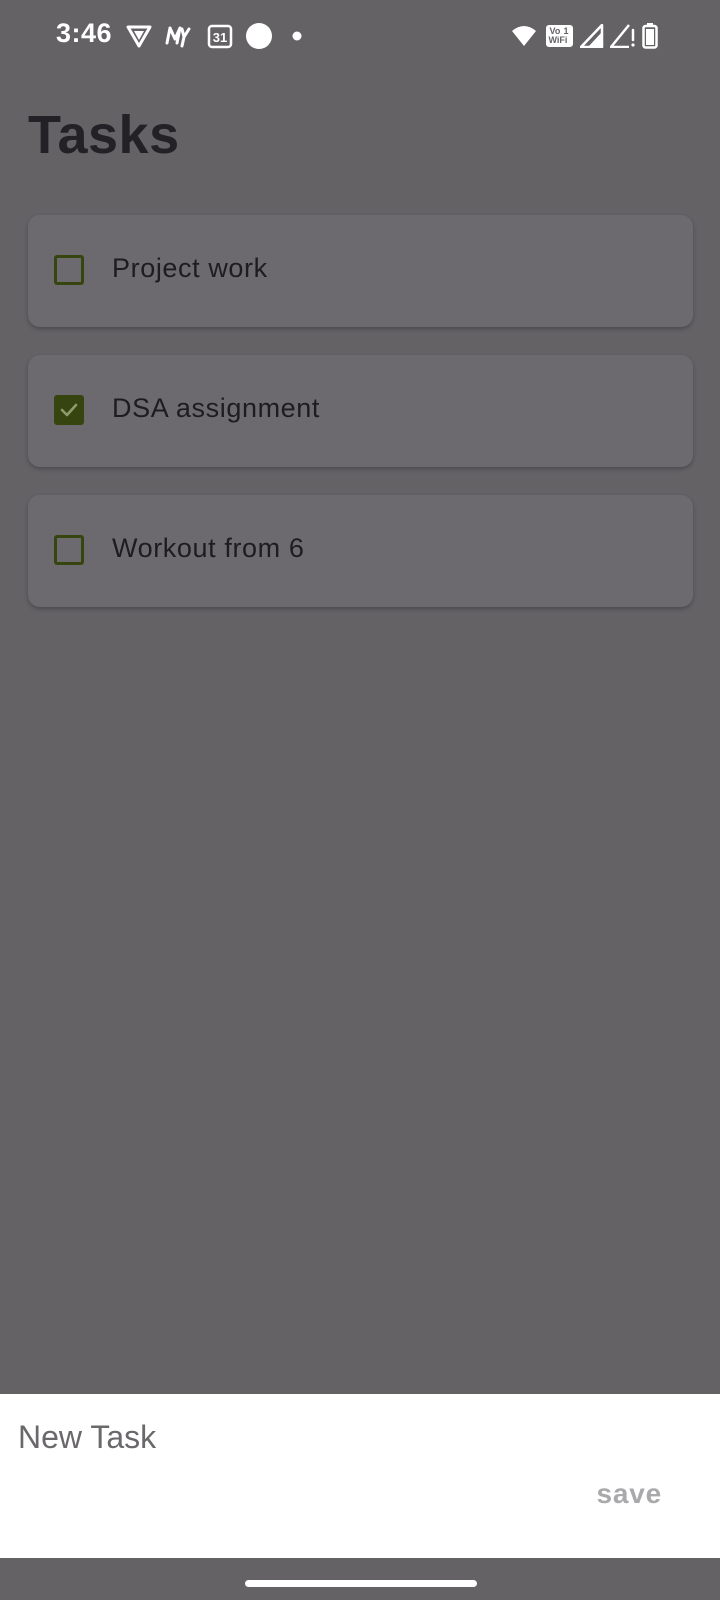 The height and width of the screenshot is (1600, 720). Describe the element at coordinates (360, 1476) in the screenshot. I see `new-task-sheet: save` at that location.